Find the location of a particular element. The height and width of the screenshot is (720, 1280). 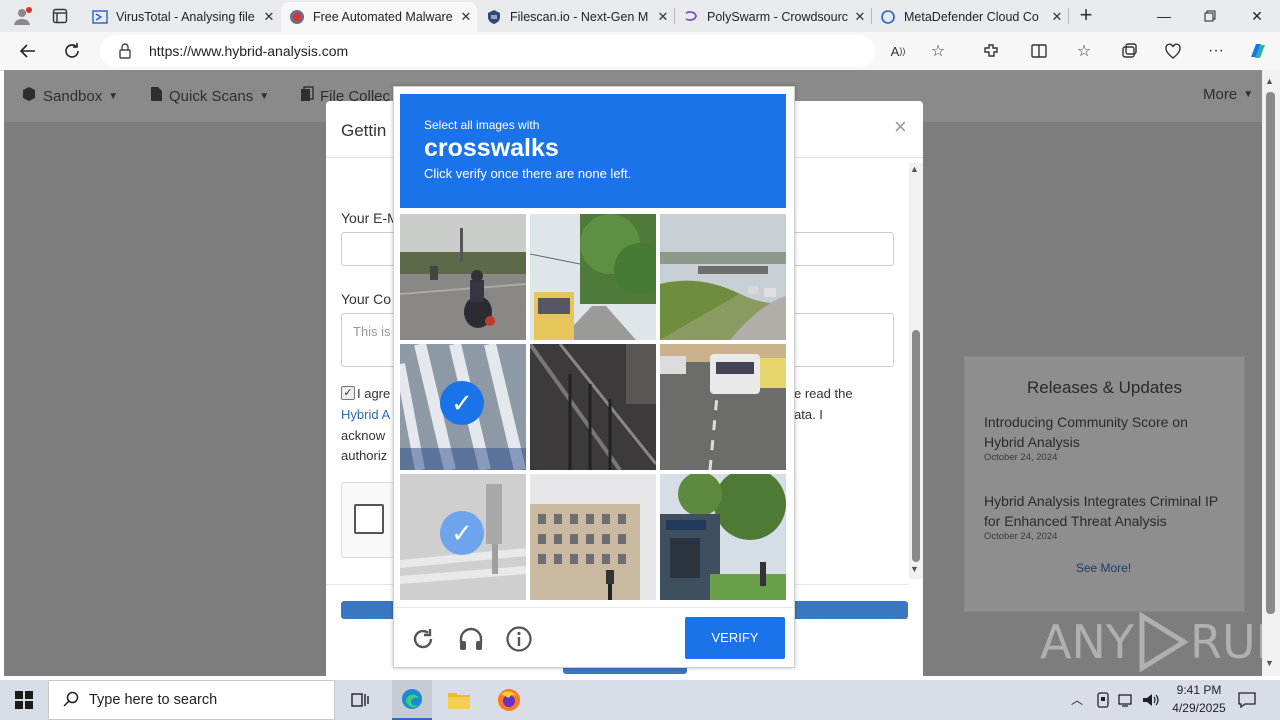

tab-hybrid-analysis: Free Automated Malware ✕ is located at coordinates (379, 17).